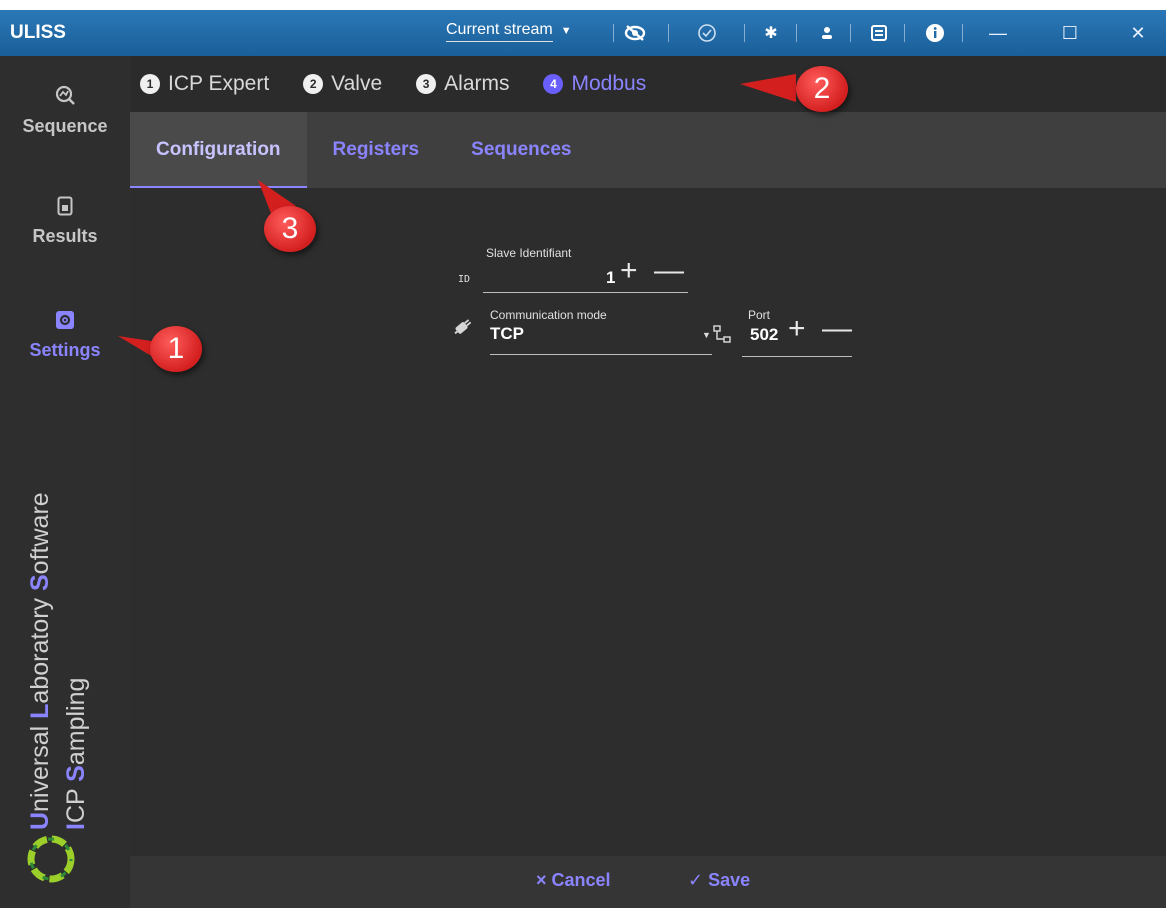  What do you see at coordinates (38, 32) in the screenshot?
I see `app-title: ULISS` at bounding box center [38, 32].